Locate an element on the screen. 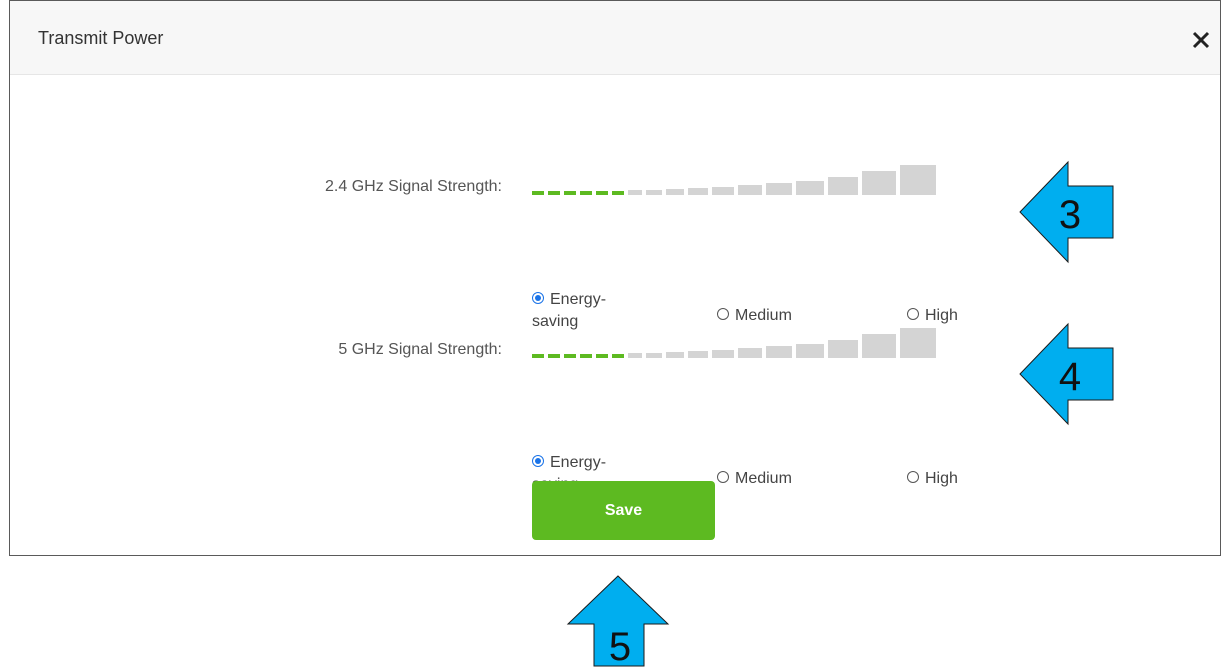 Image resolution: width=1229 pixels, height=667 pixels. band-5-high-radio: High is located at coordinates (932, 479).